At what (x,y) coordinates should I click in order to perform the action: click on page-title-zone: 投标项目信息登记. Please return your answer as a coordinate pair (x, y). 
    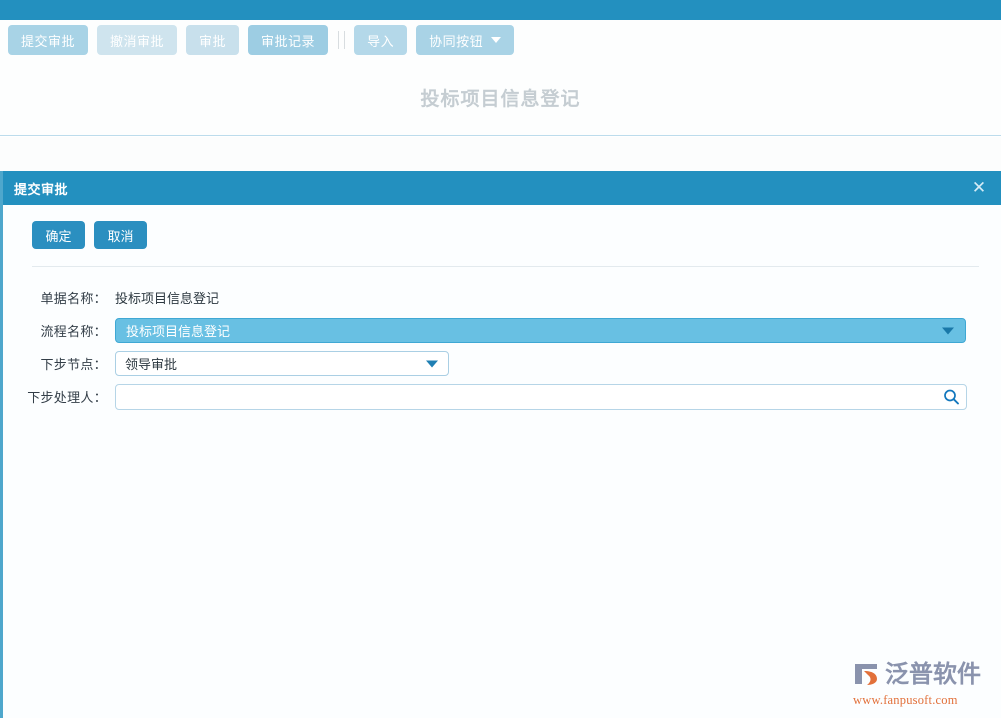
    Looking at the image, I should click on (500, 98).